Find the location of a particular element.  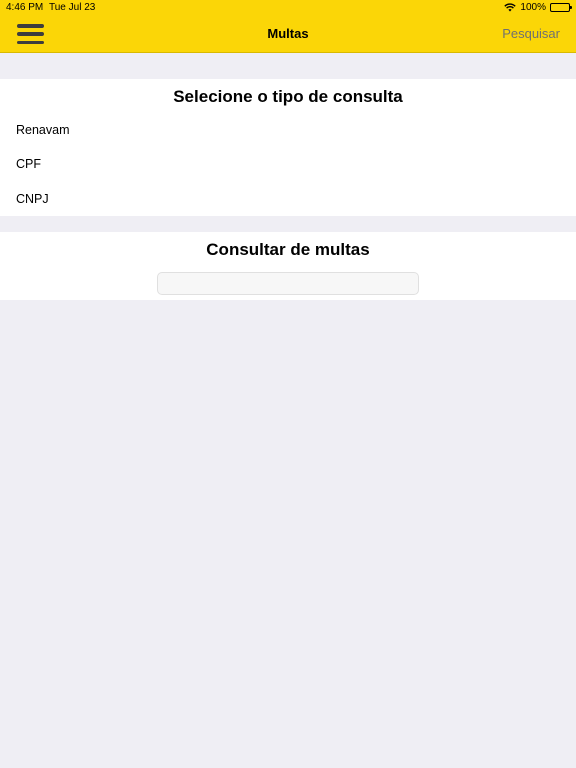

status-time: 4:46 PM is located at coordinates (25, 7).